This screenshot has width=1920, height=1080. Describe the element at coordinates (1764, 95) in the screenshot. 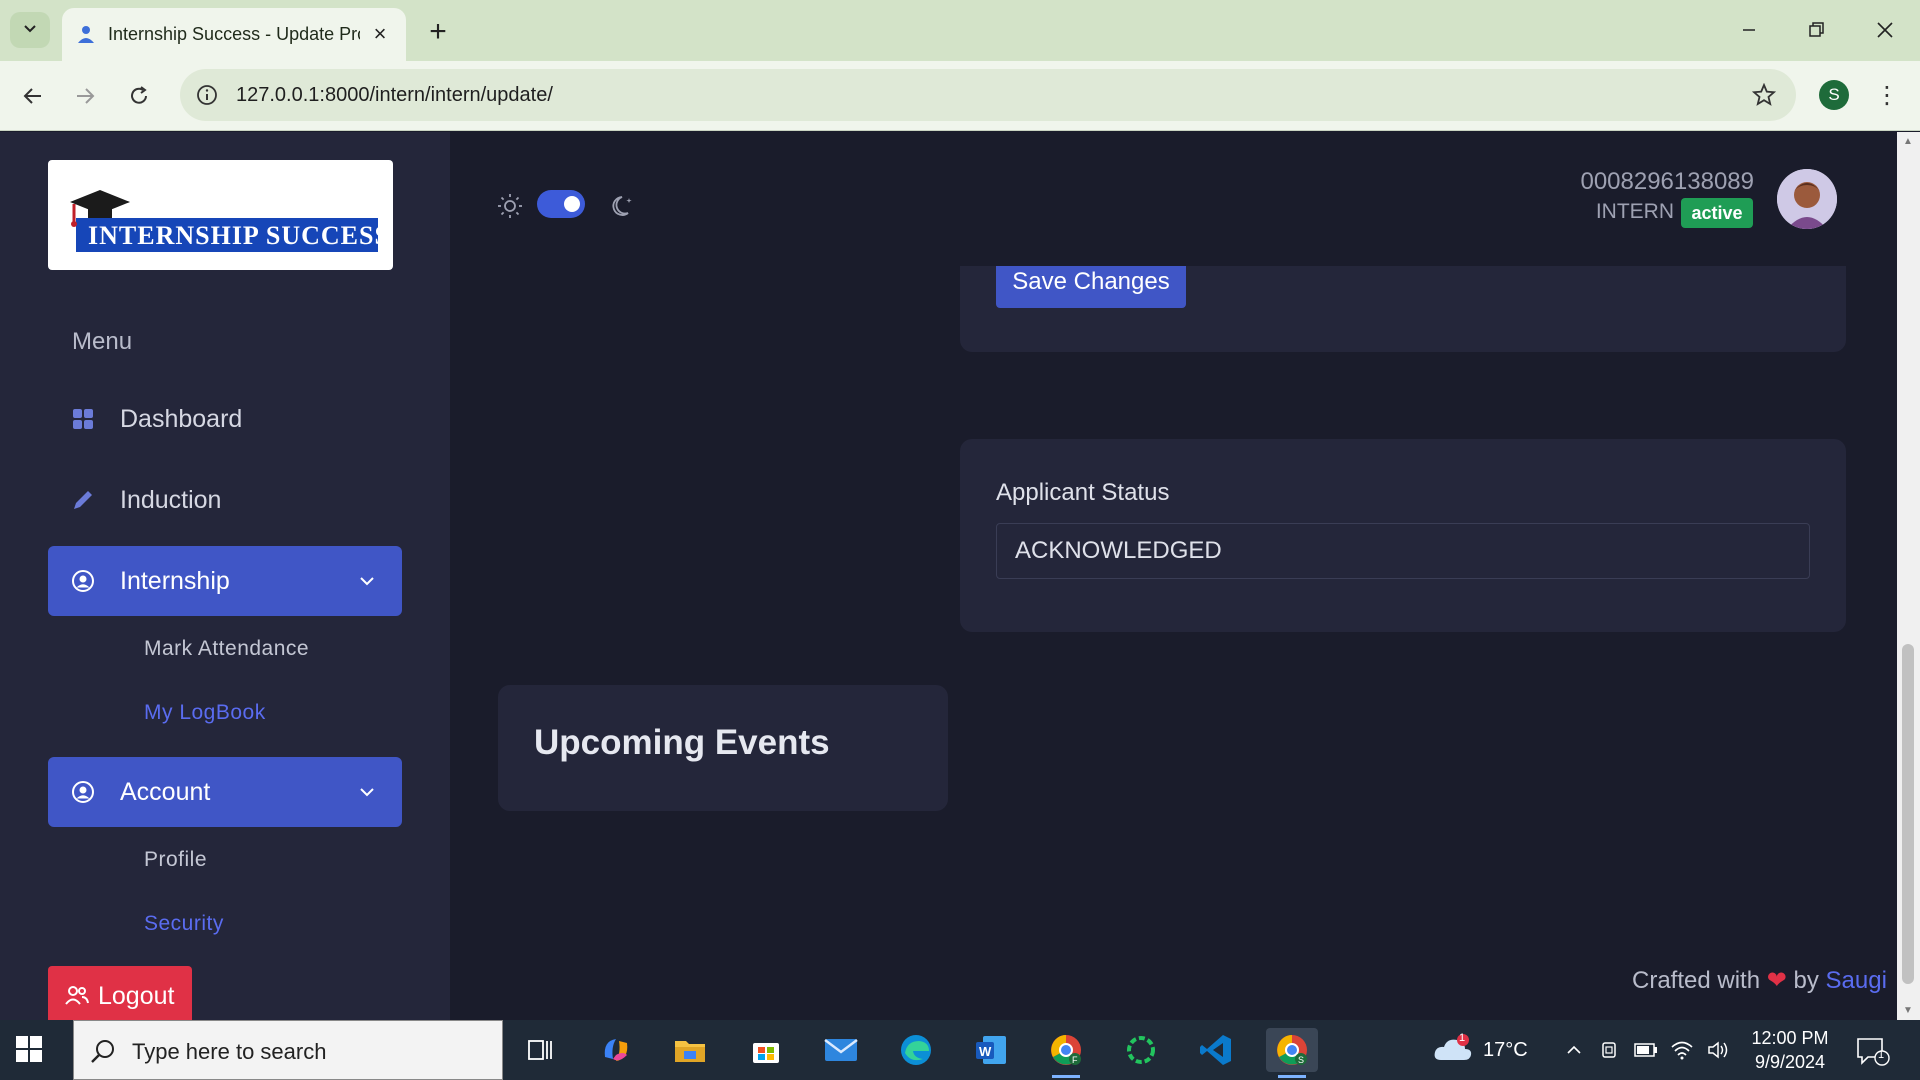

I see `bookmark-star-icon` at that location.